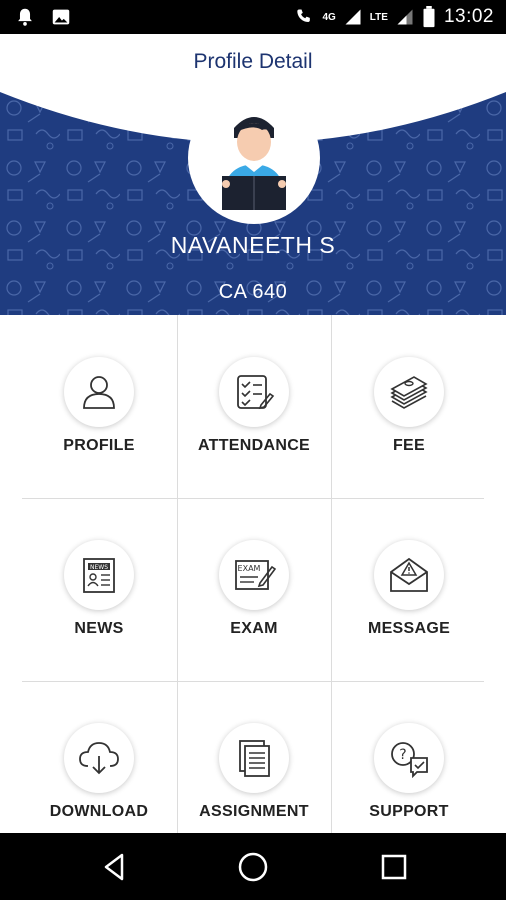  I want to click on menu-item-label: DOWNLOAD, so click(99, 811).